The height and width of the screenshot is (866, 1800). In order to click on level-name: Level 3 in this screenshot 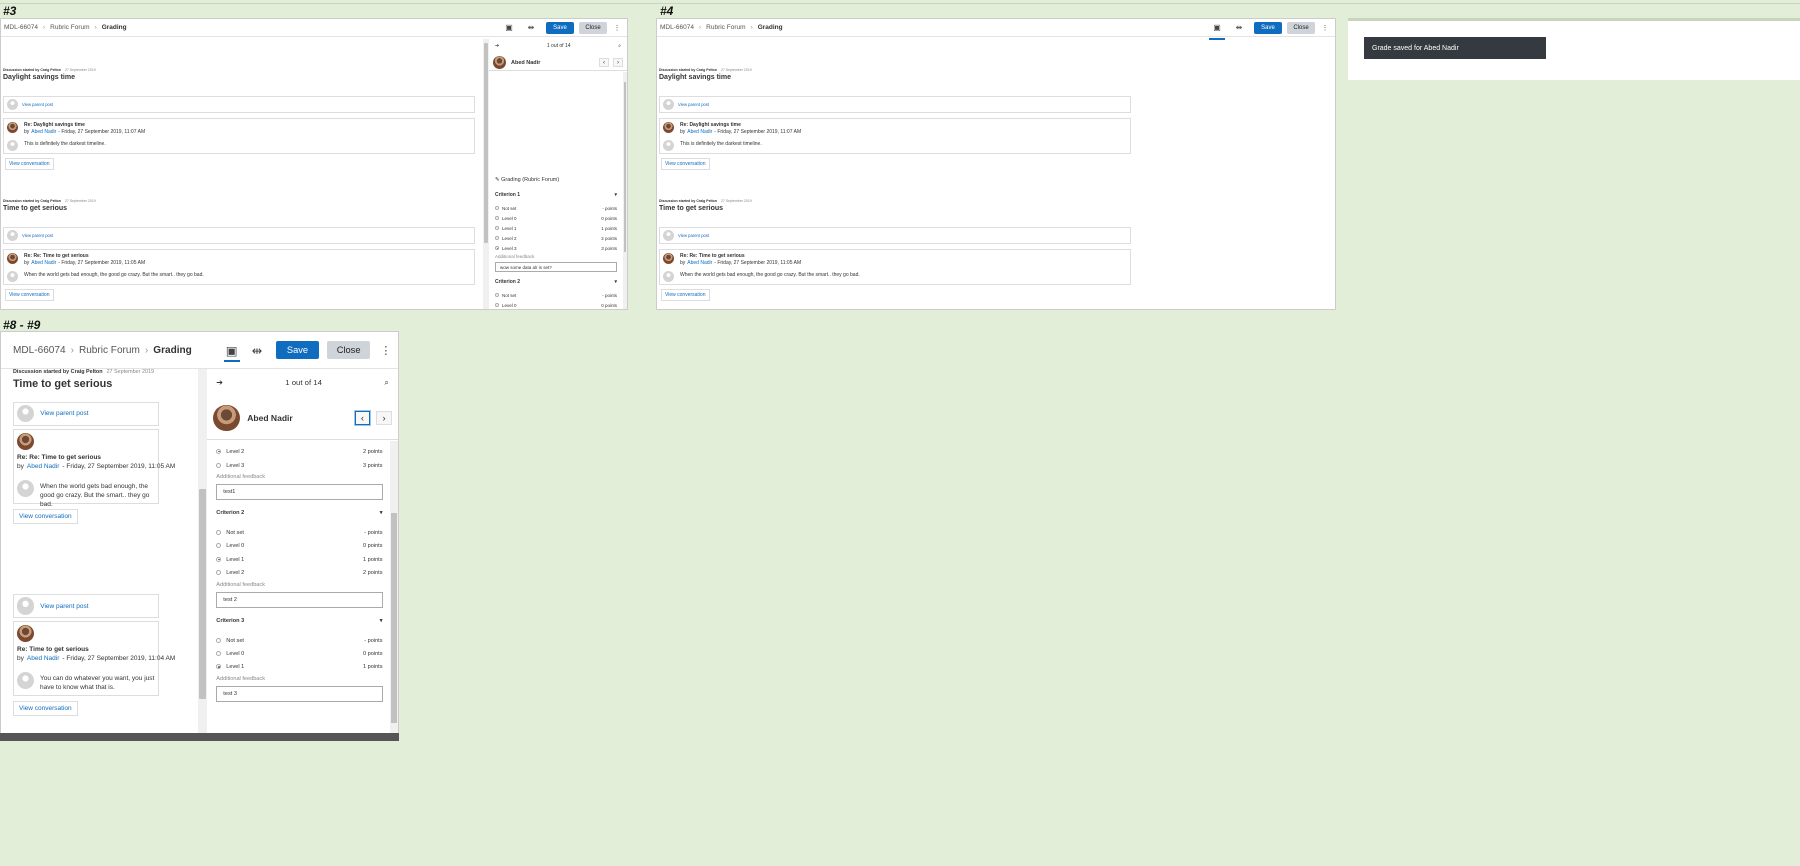, I will do `click(509, 248)`.